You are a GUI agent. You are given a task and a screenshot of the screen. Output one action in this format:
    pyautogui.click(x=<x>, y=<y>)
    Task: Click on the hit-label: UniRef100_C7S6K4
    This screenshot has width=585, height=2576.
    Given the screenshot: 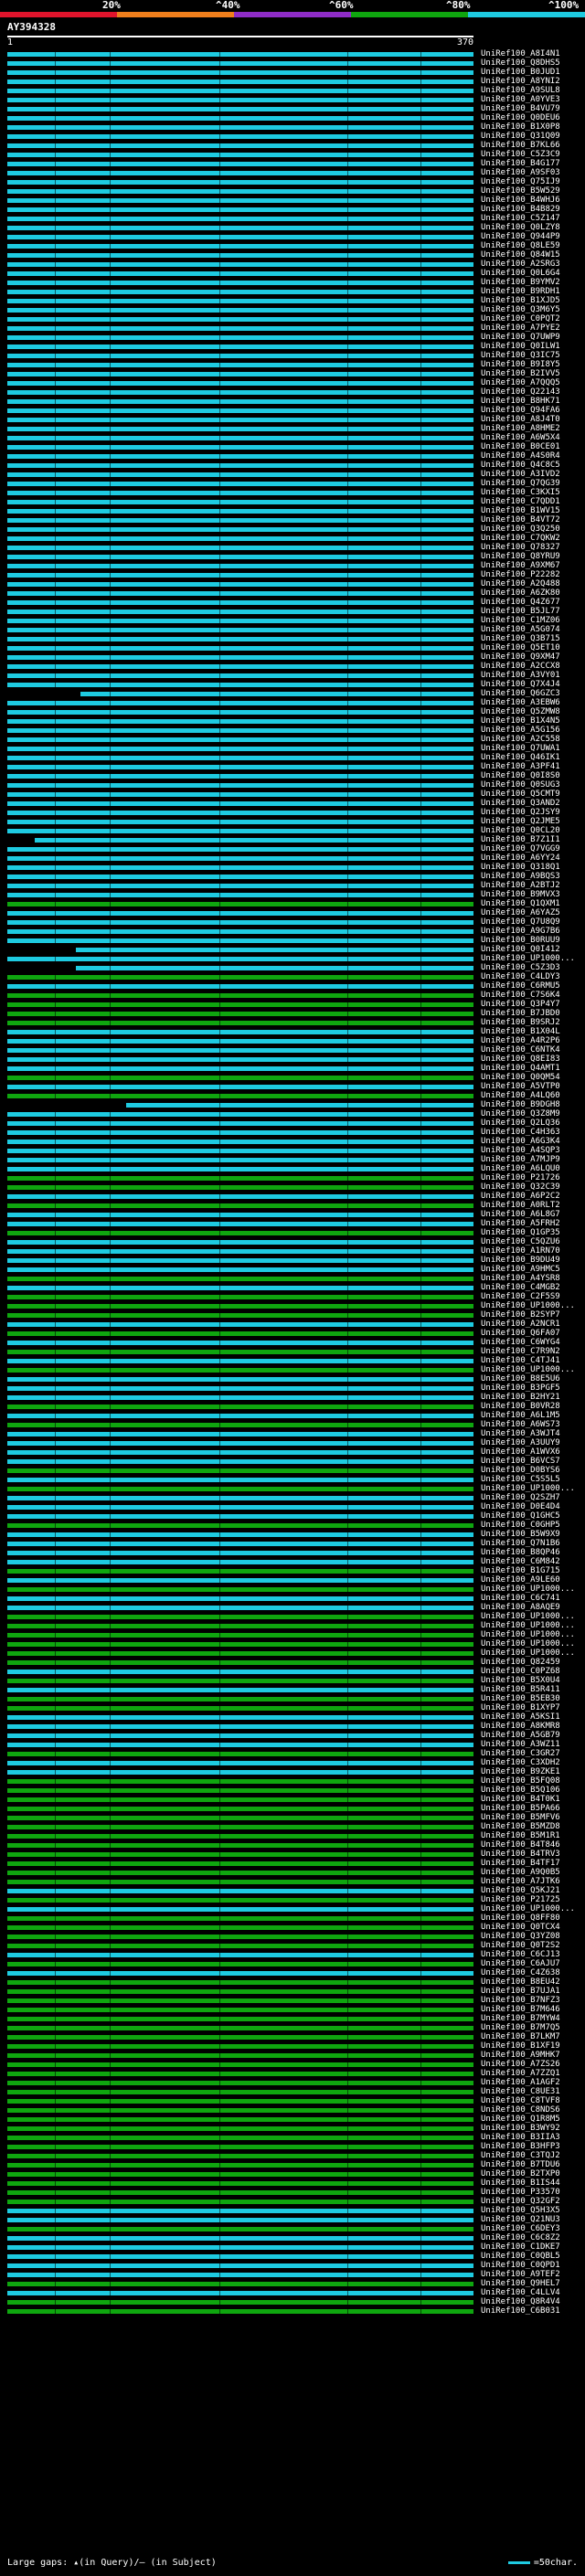 What is the action you would take?
    pyautogui.click(x=520, y=995)
    